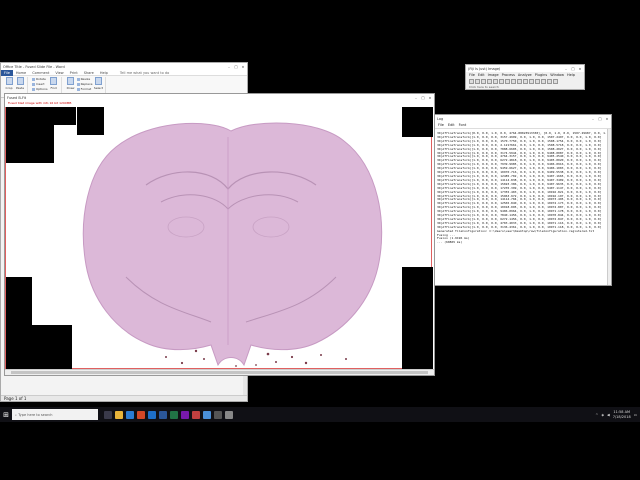 This screenshot has height=480, width=640. What do you see at coordinates (557, 75) in the screenshot?
I see `imagej-menu-window: Window` at bounding box center [557, 75].